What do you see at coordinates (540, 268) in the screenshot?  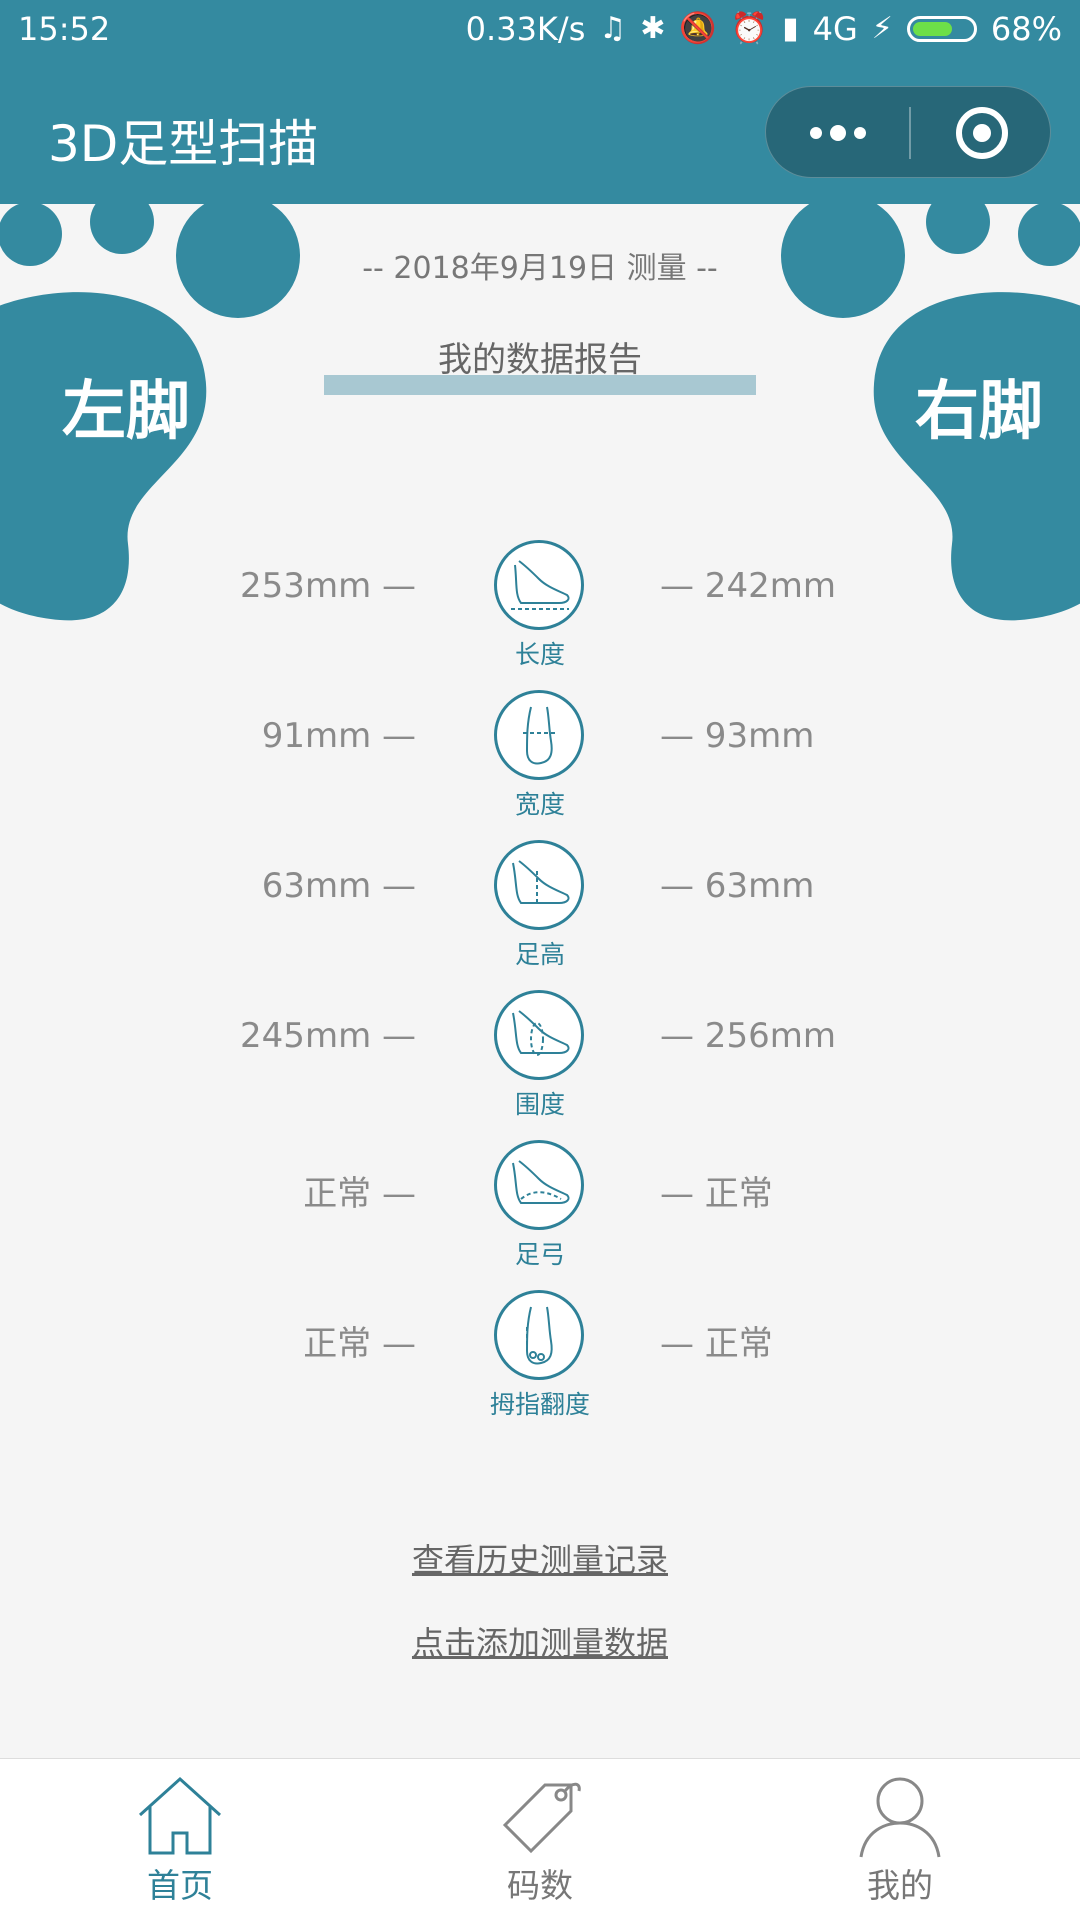 I see `measurement-date: -- 2018年9月19日 测量 --` at bounding box center [540, 268].